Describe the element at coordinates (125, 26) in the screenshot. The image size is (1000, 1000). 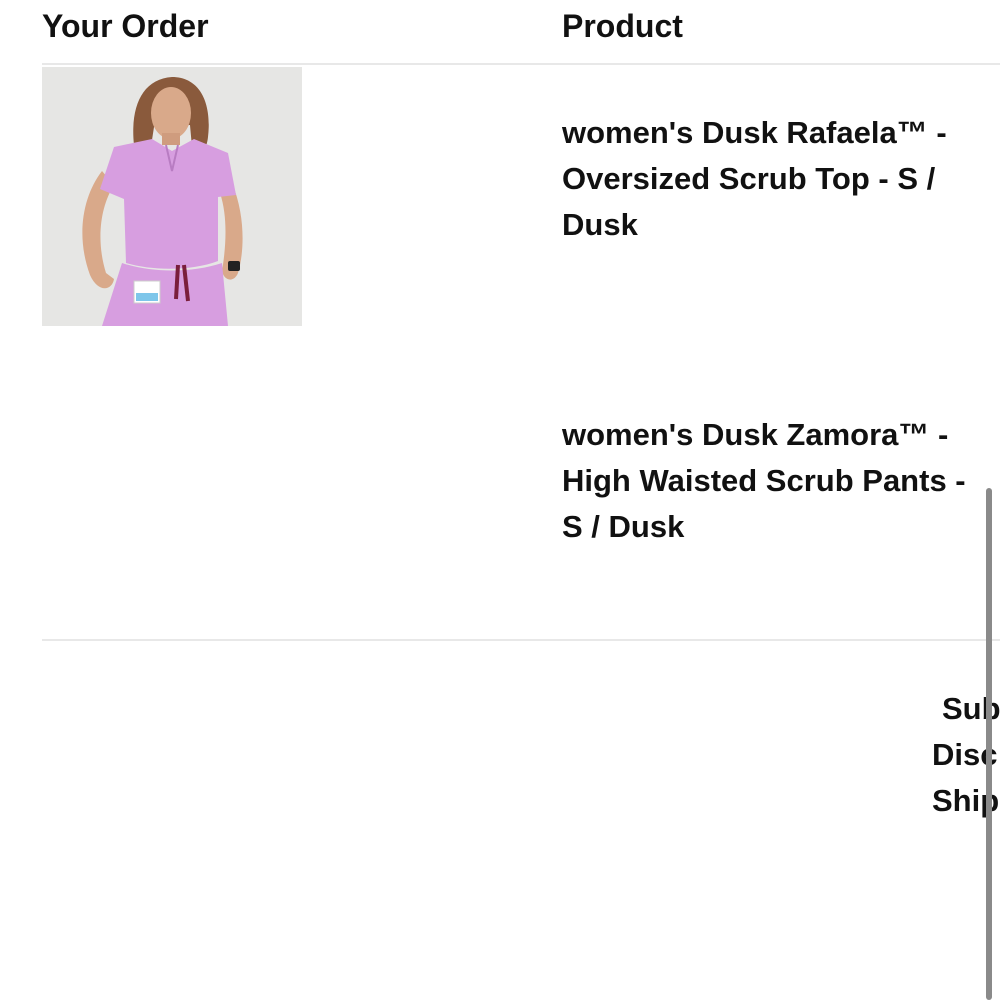
I see `your-order-heading: Your Order` at that location.